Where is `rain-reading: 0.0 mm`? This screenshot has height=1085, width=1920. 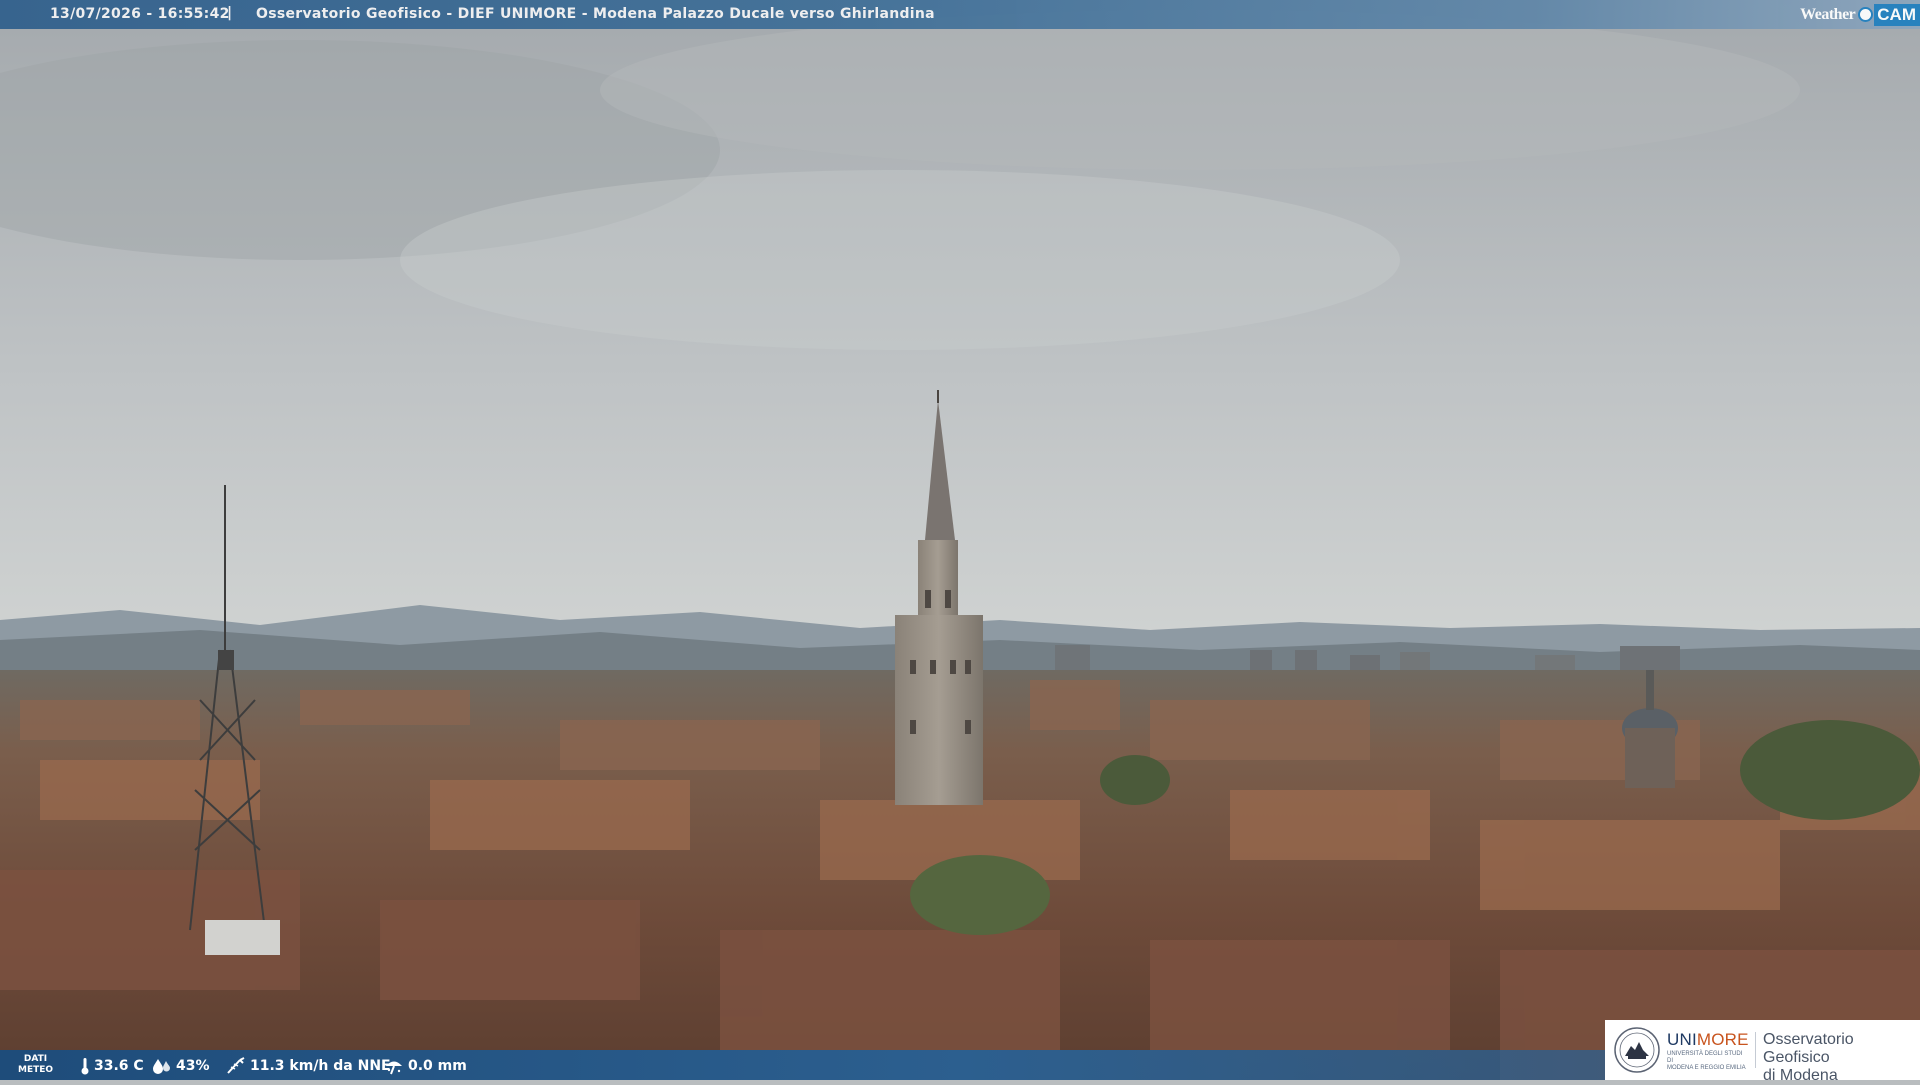
rain-reading: 0.0 mm is located at coordinates (425, 1066).